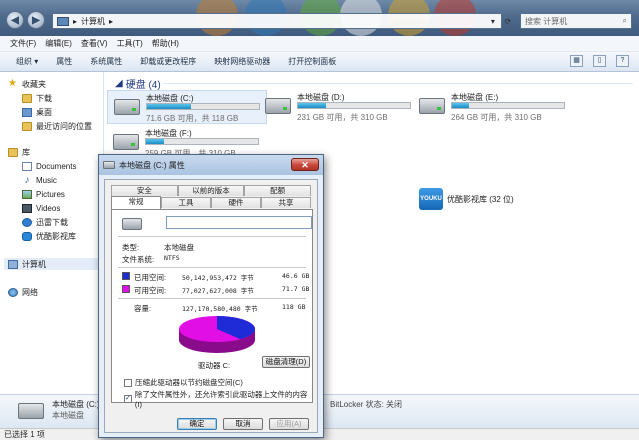 The height and width of the screenshot is (440, 639). I want to click on forward-button: ▶, so click(36, 20).